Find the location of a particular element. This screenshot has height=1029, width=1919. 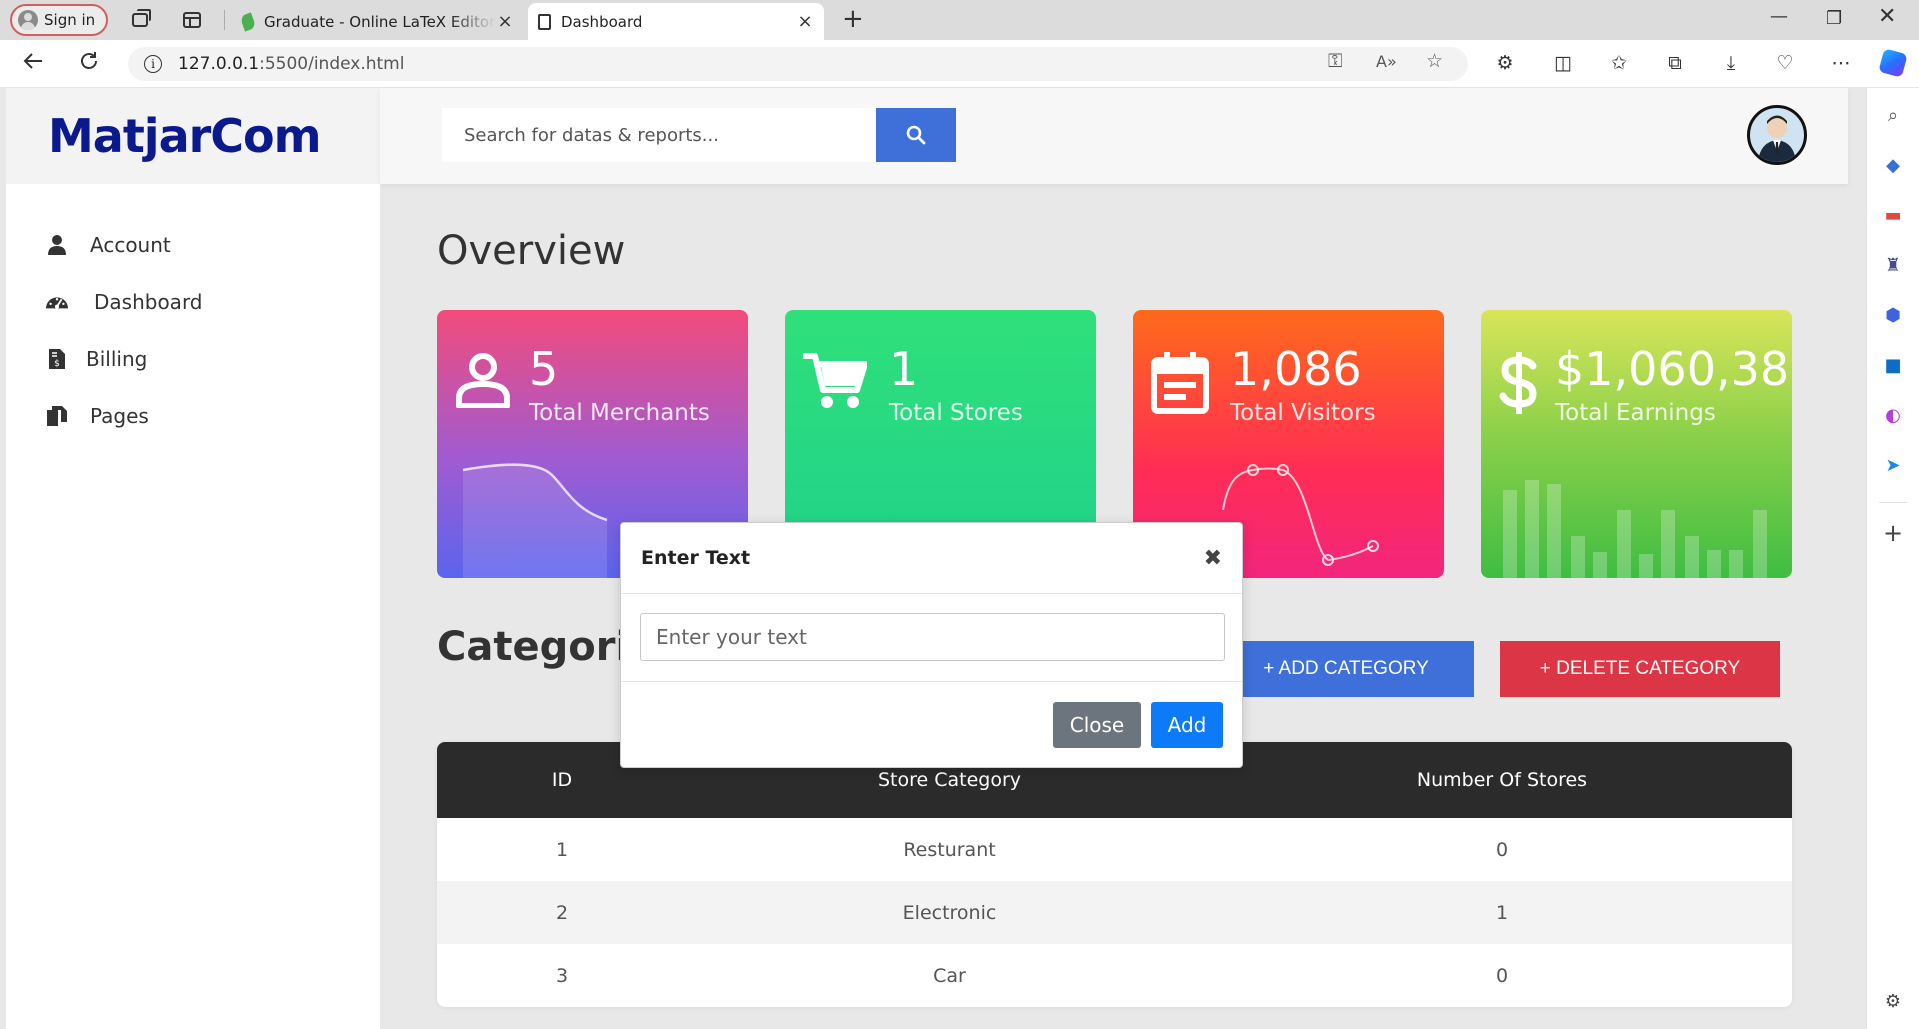

stat-label: Total Visitors is located at coordinates (1303, 413).